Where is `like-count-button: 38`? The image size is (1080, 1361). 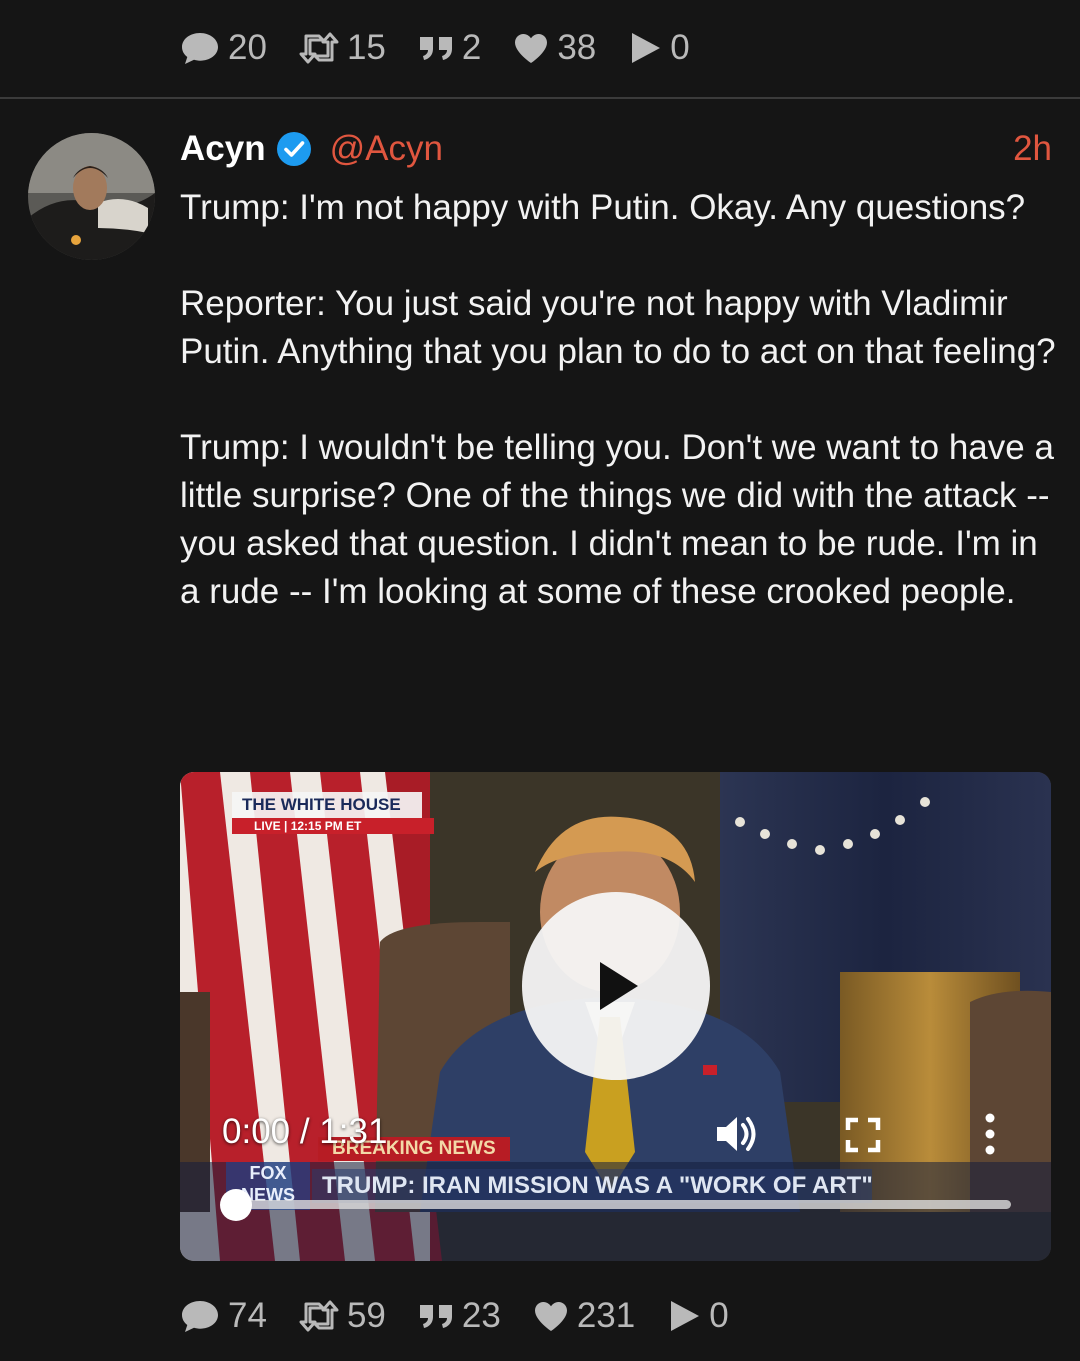
like-count-button: 38 is located at coordinates (554, 48).